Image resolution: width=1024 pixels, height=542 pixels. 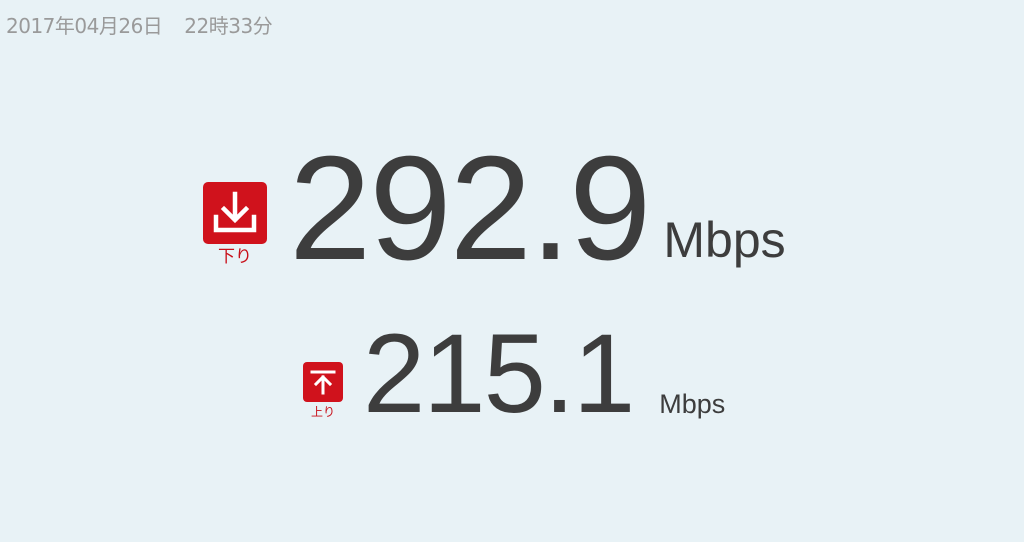 What do you see at coordinates (692, 404) in the screenshot?
I see `upload-speed-unit: Mbps` at bounding box center [692, 404].